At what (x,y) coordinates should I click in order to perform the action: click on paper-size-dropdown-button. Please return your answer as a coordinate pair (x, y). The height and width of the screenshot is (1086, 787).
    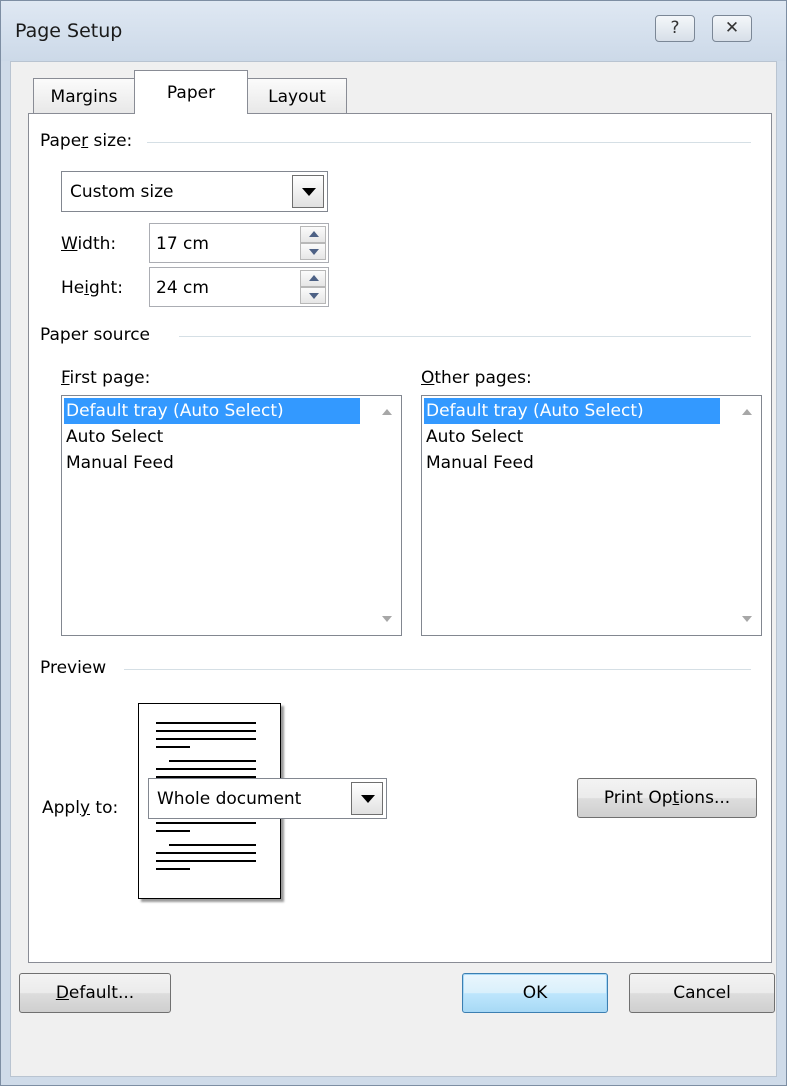
    Looking at the image, I should click on (308, 191).